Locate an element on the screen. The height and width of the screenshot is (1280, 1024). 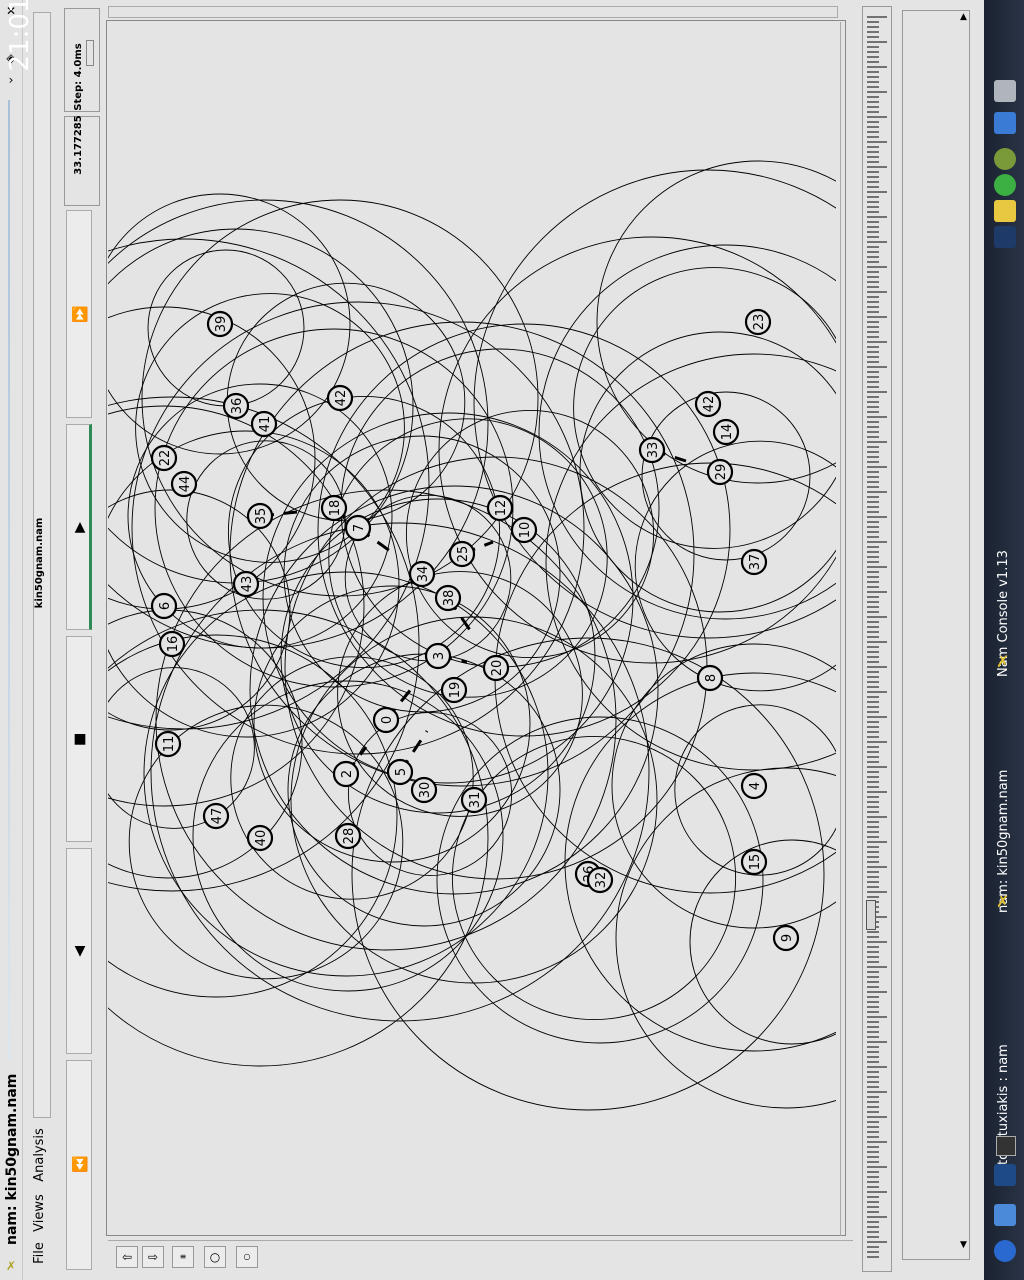
network-node: 44 is located at coordinates (184, 484).